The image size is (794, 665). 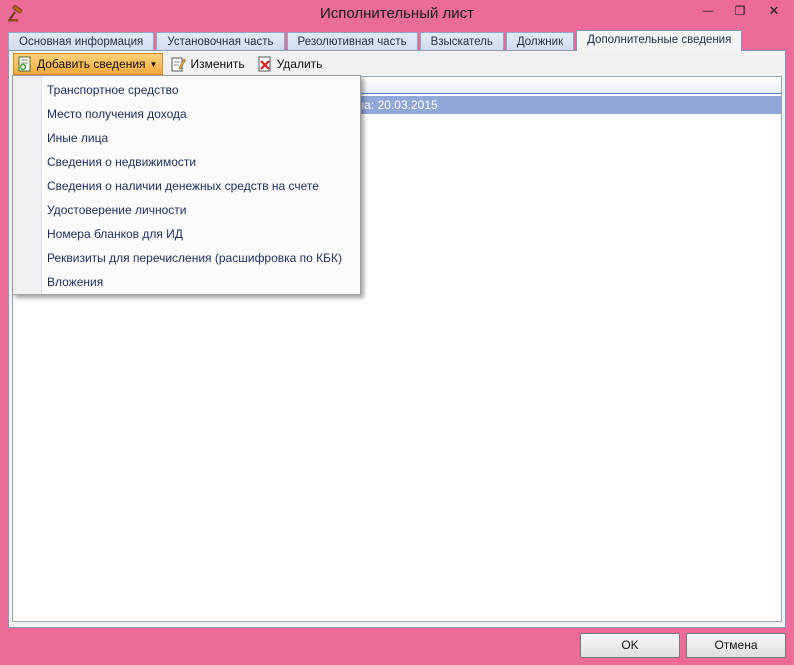 I want to click on close-button: ✕, so click(x=774, y=10).